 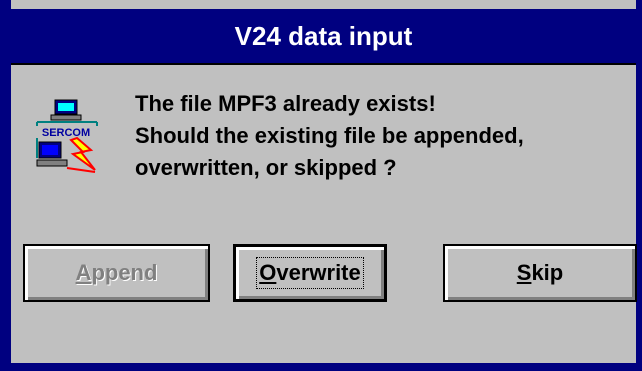 I want to click on skip-button: Skip, so click(x=540, y=273).